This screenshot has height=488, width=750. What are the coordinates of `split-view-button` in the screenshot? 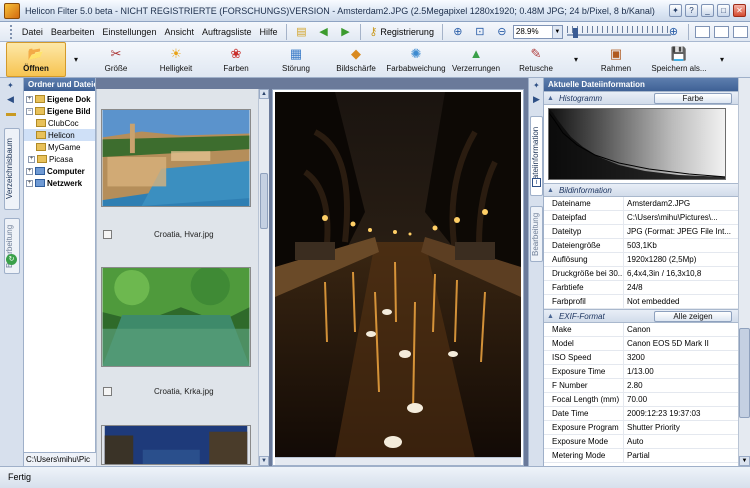 It's located at (722, 31).